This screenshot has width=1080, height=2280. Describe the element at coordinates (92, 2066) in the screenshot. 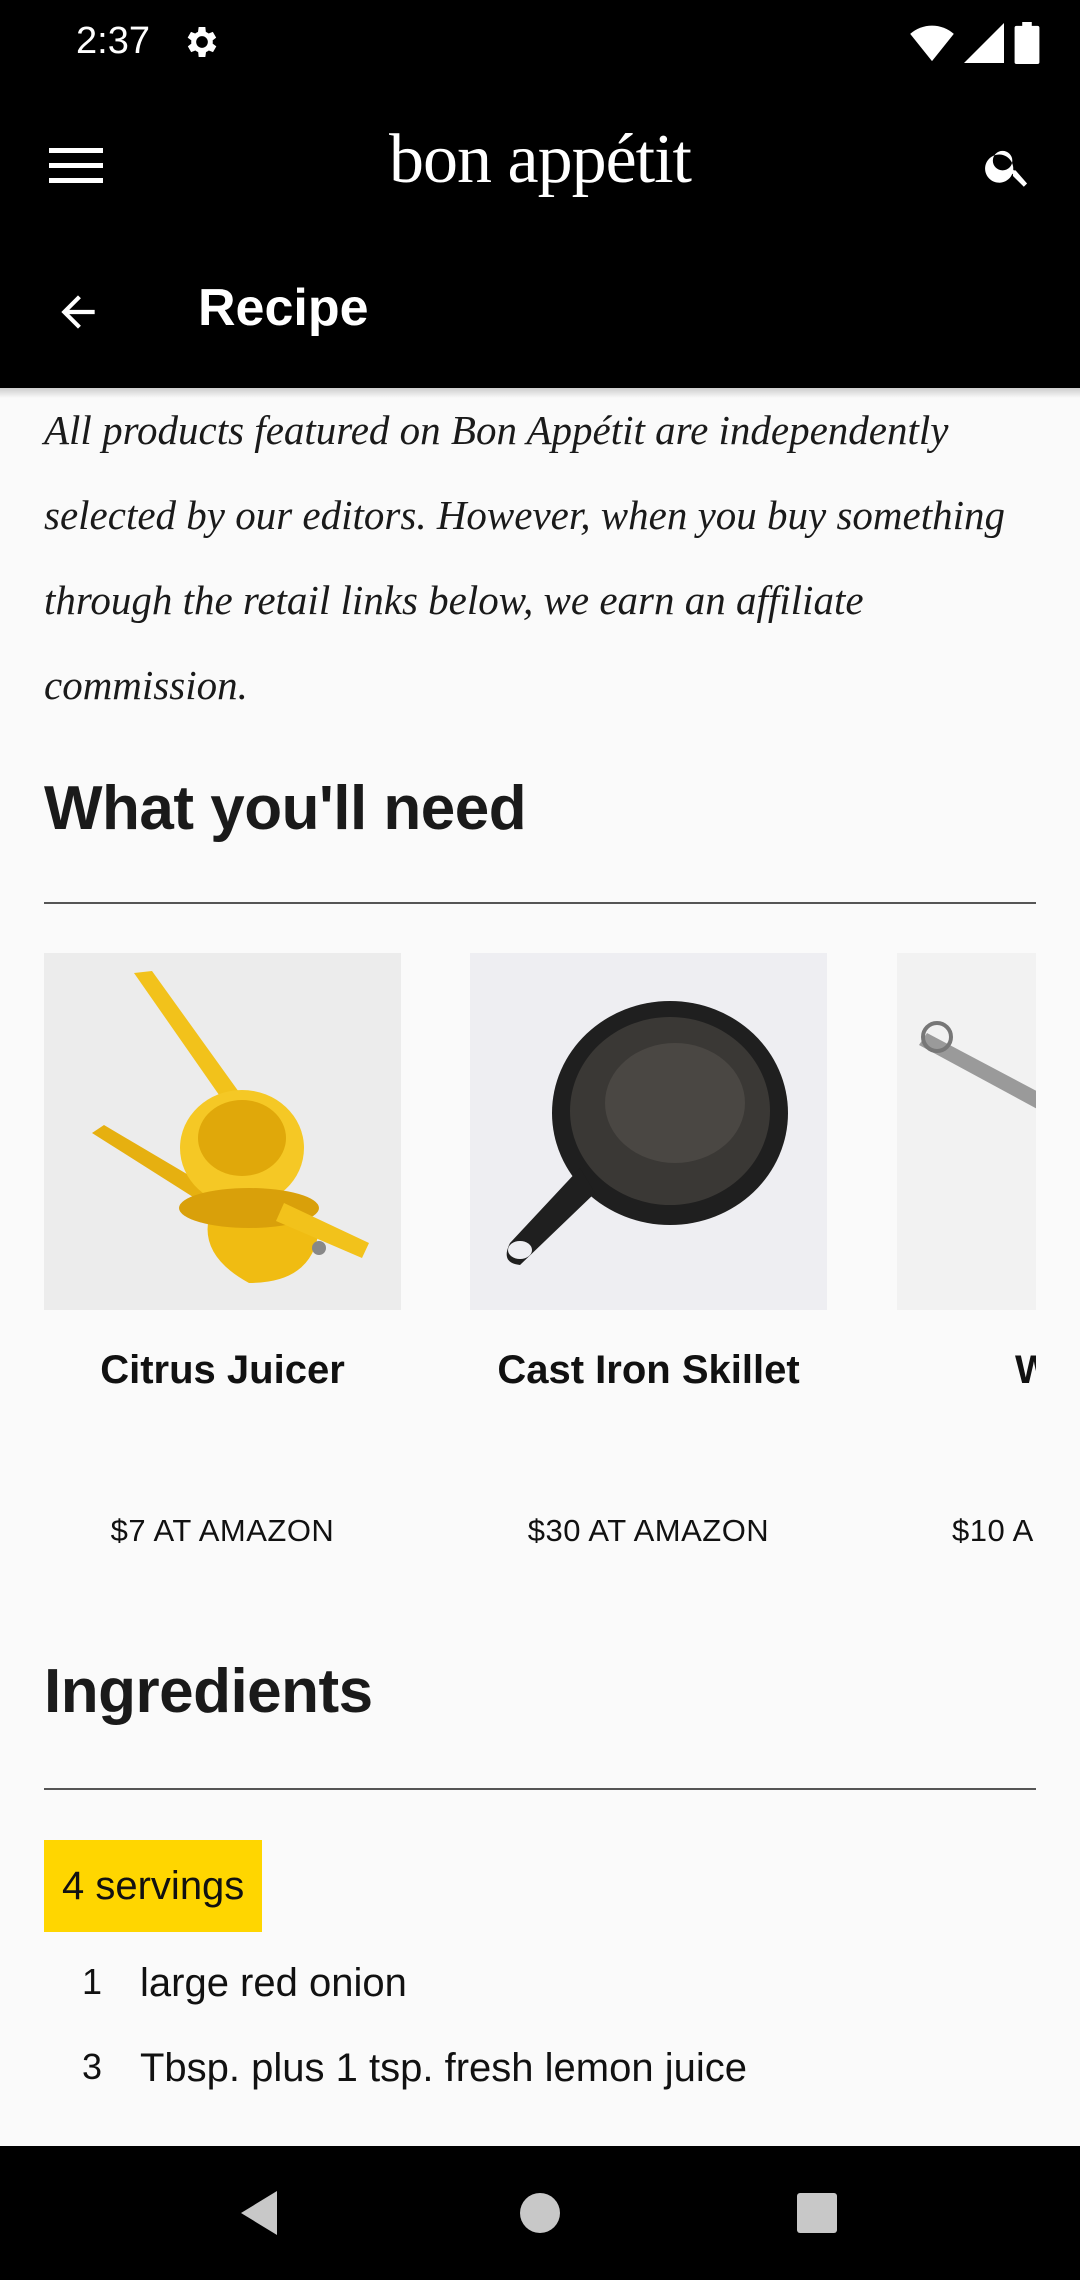

I see `ingredient-quantity: 3` at that location.